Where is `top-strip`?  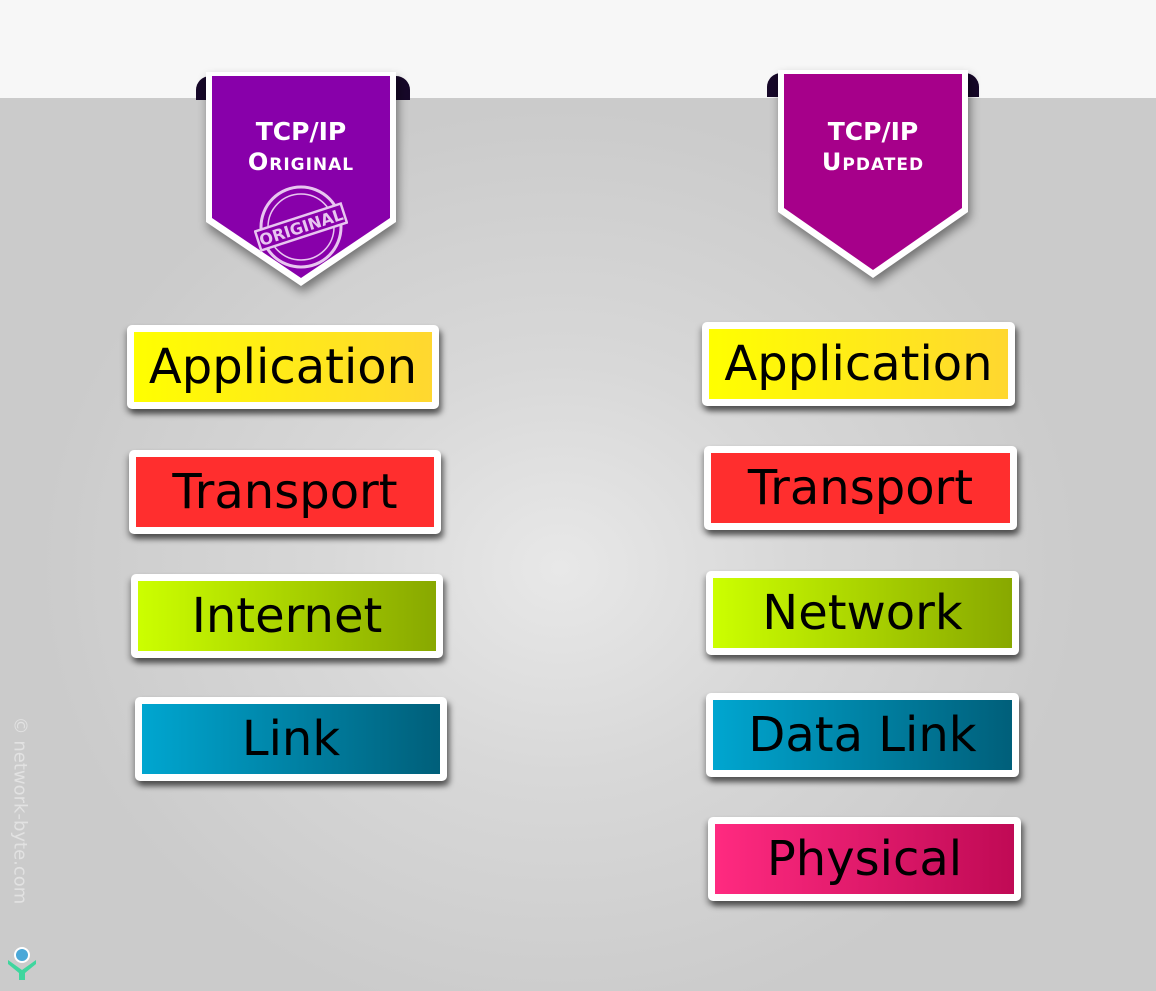 top-strip is located at coordinates (578, 49).